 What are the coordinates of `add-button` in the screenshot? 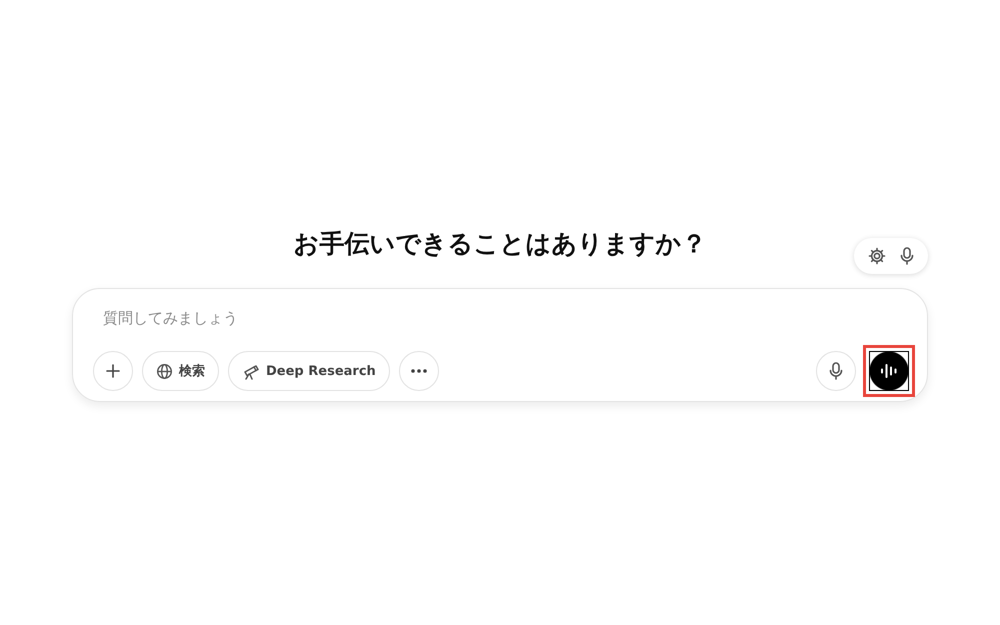 It's located at (113, 371).